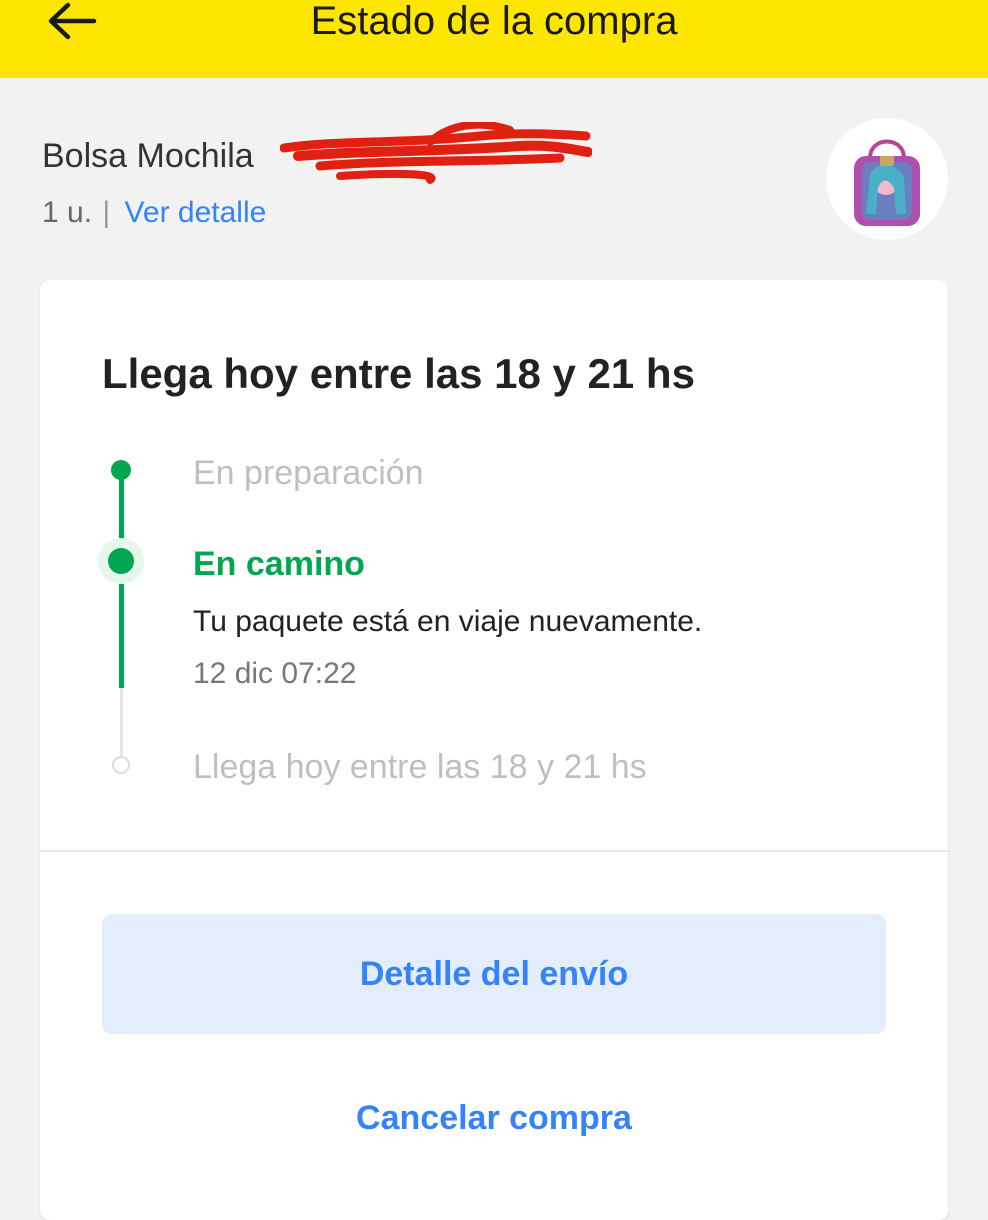 This screenshot has height=1220, width=988. Describe the element at coordinates (275, 673) in the screenshot. I see `step-in-transit-time: 12 dic 07:22` at that location.